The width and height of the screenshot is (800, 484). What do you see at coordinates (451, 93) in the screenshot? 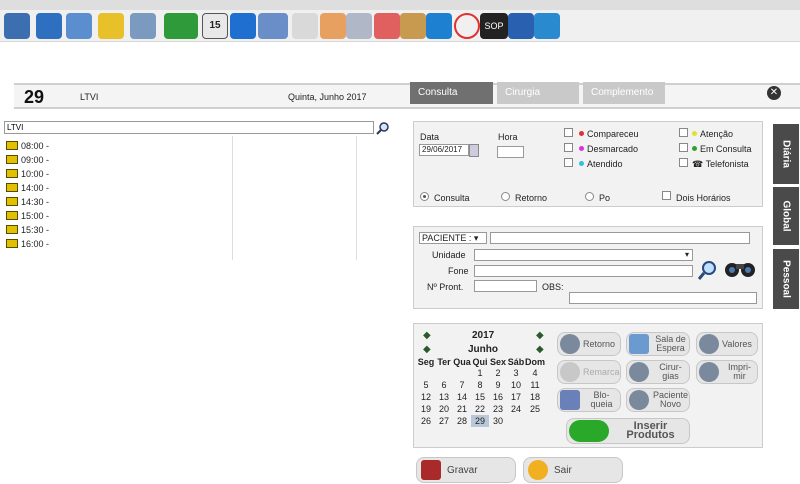
I see `tab-consulta: Consulta` at bounding box center [451, 93].